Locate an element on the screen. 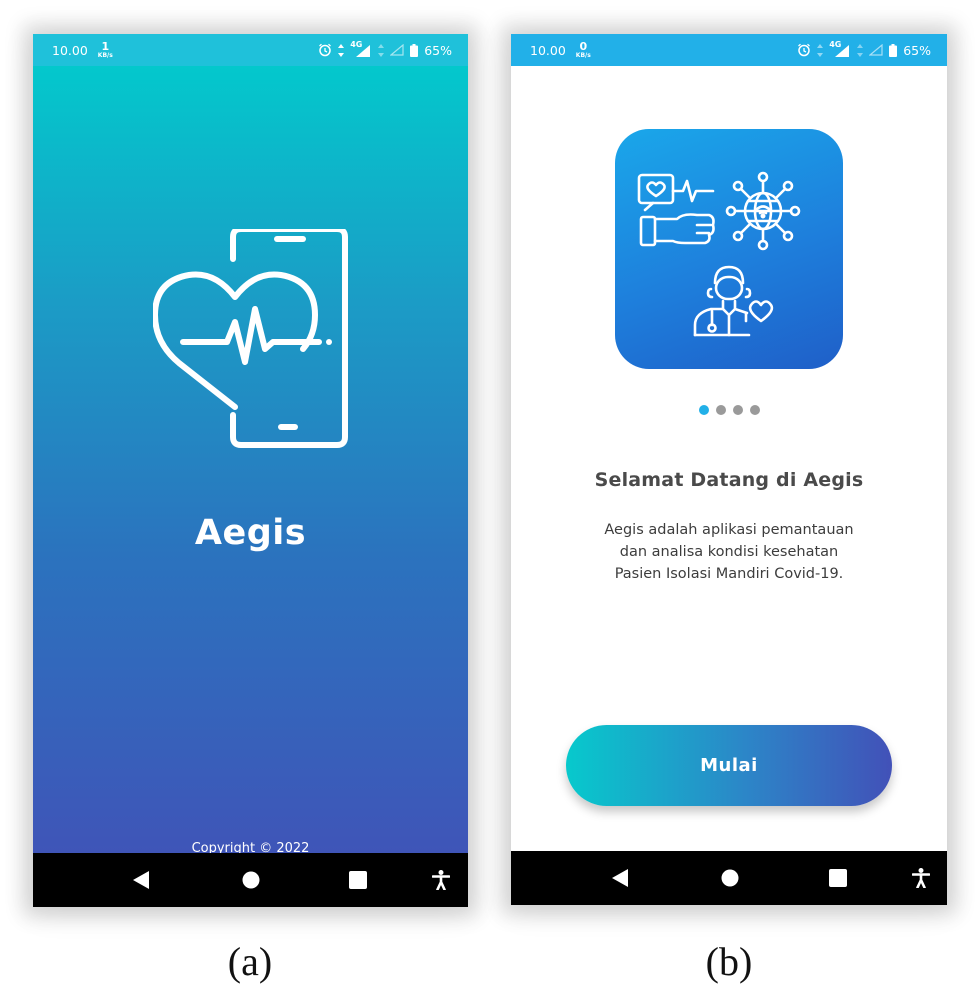 The width and height of the screenshot is (980, 987). illustration-graphic is located at coordinates (719, 254).